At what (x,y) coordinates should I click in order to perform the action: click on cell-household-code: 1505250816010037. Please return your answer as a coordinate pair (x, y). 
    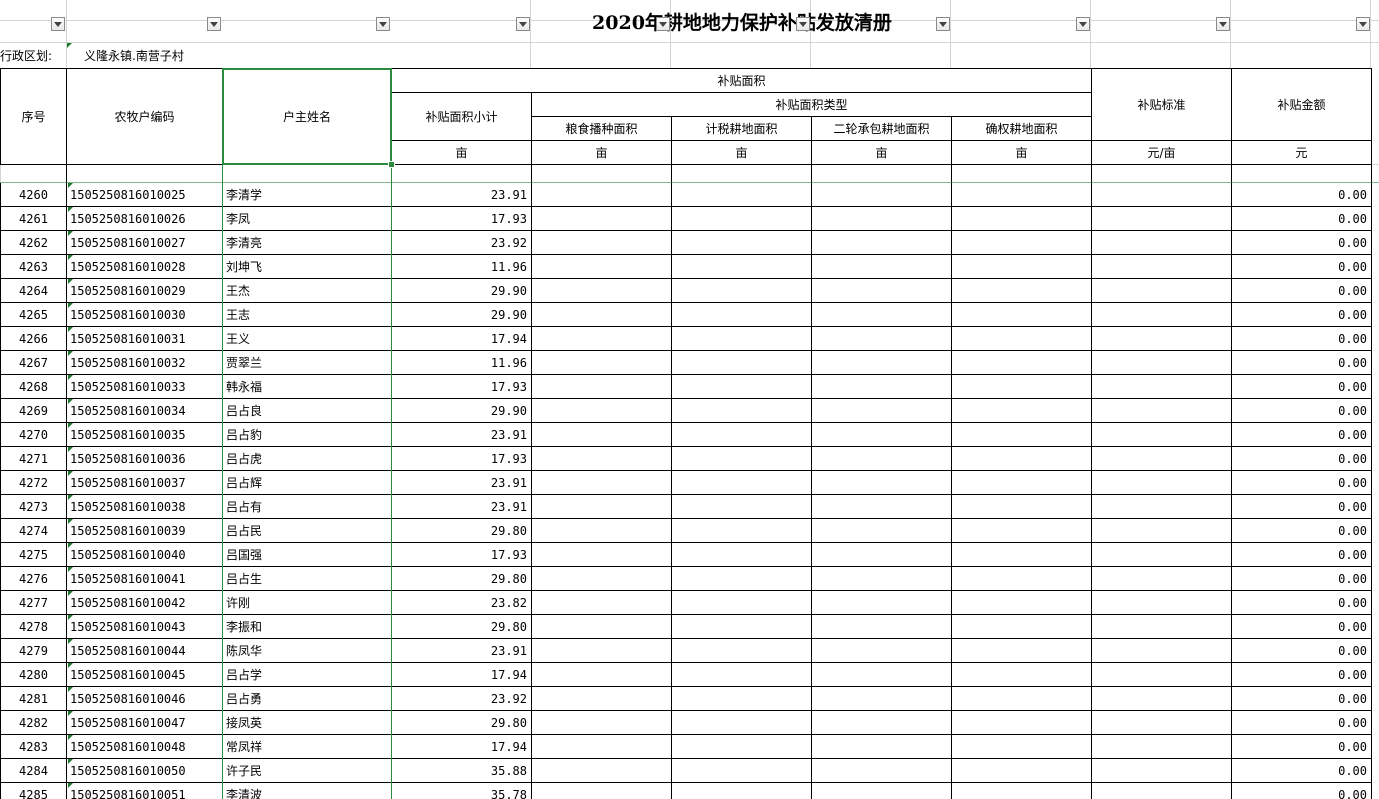
    Looking at the image, I should click on (145, 483).